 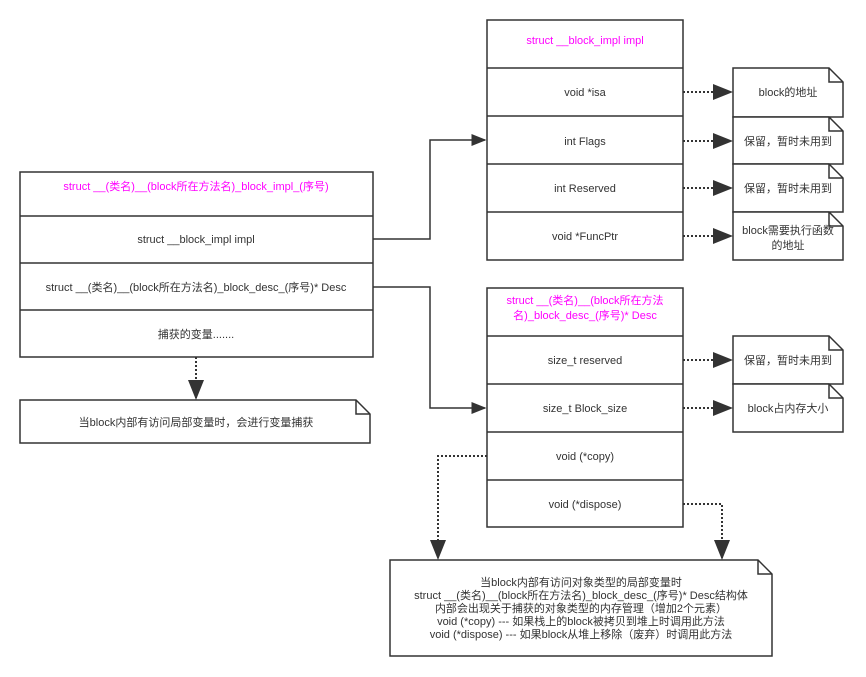 I want to click on desc-row: size_t reserved, so click(x=585, y=361).